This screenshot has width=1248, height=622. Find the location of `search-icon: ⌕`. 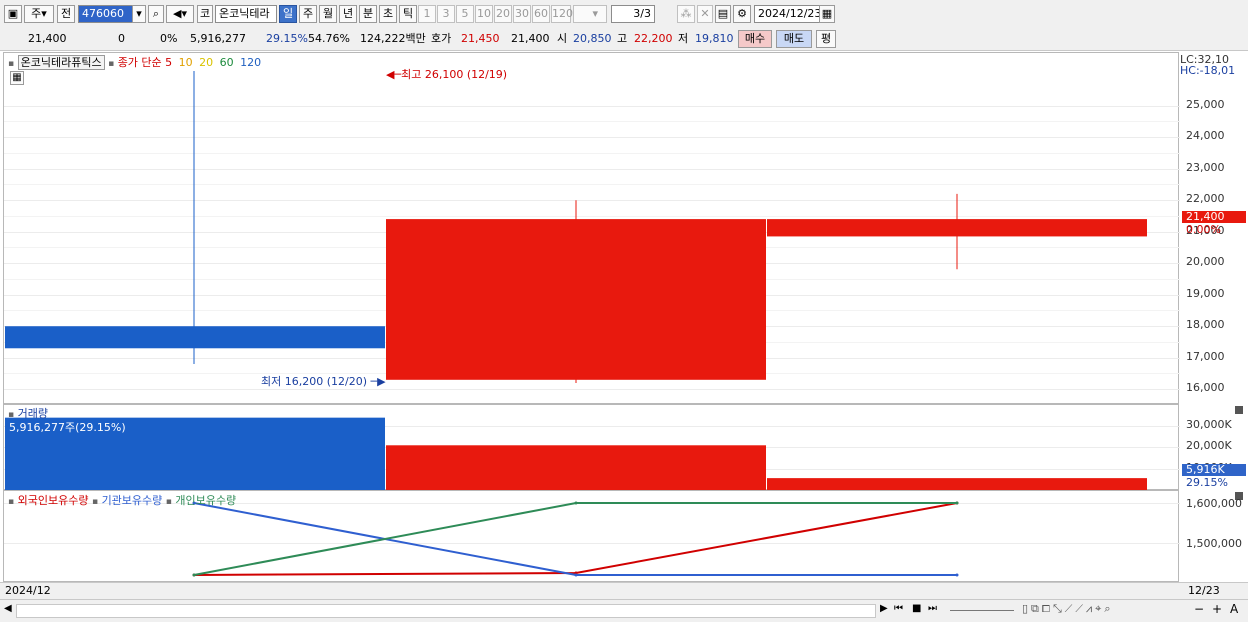

search-icon: ⌕ is located at coordinates (156, 14).